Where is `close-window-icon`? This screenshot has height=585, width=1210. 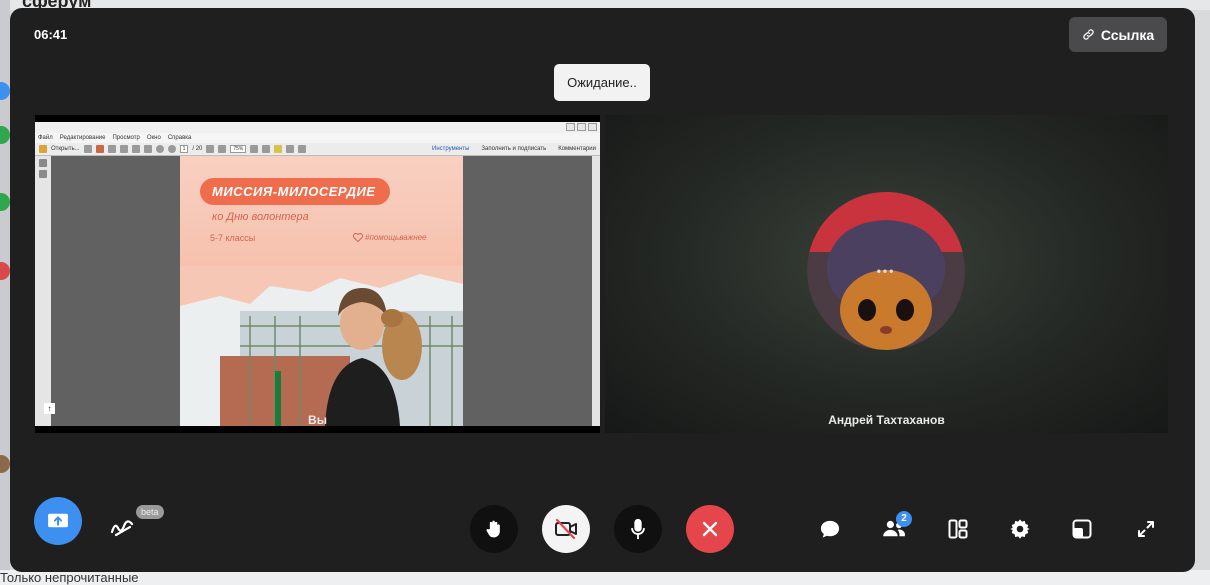 close-window-icon is located at coordinates (592, 127).